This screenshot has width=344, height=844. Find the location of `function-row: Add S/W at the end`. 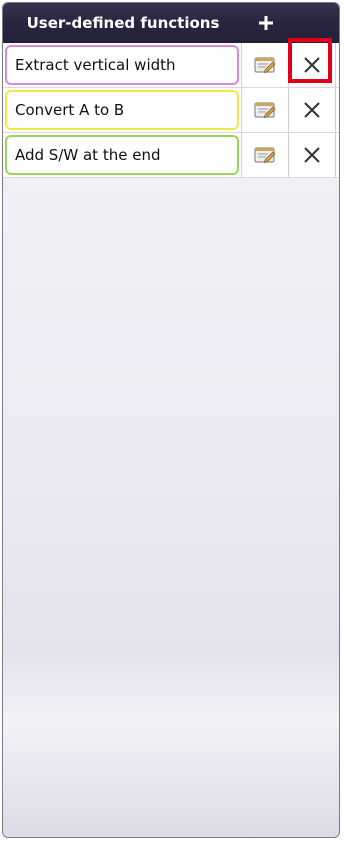

function-row: Add S/W at the end is located at coordinates (171, 155).